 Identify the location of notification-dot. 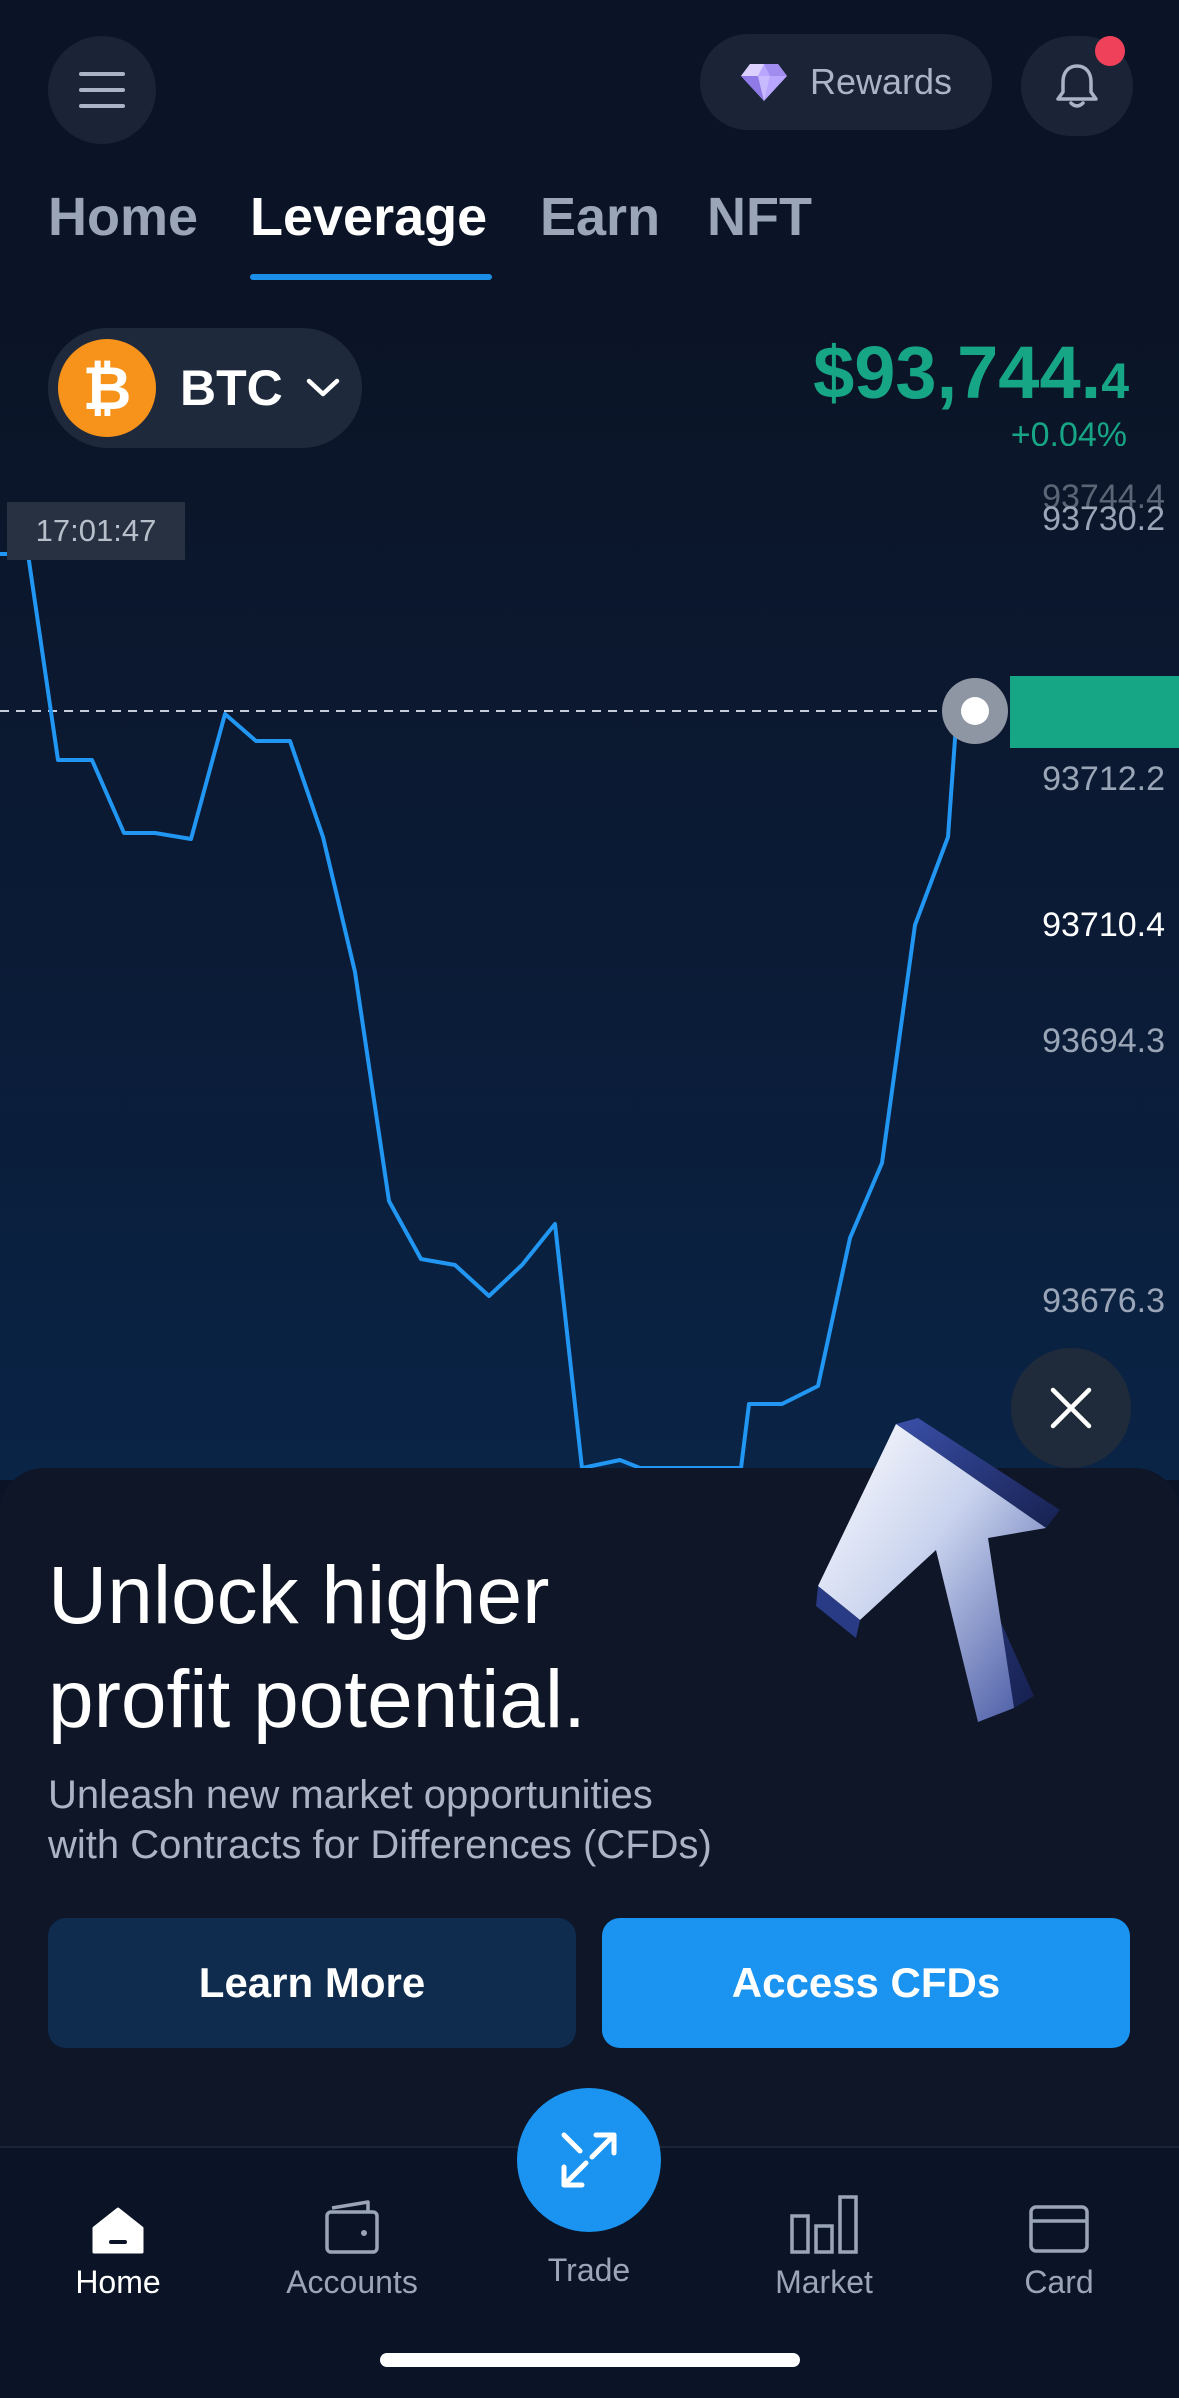
(1110, 51).